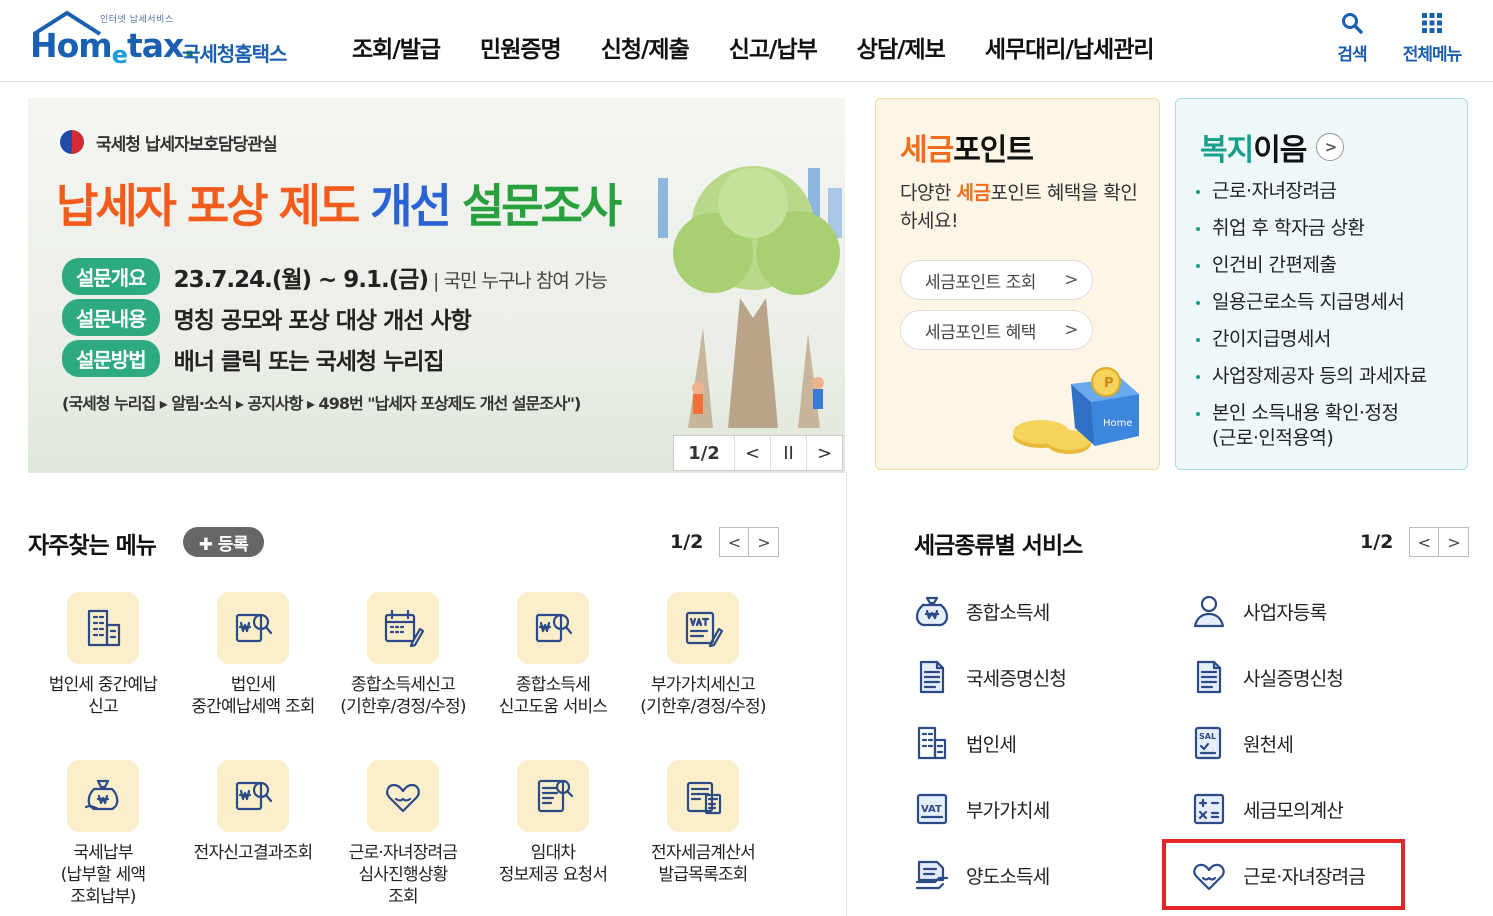  Describe the element at coordinates (788, 453) in the screenshot. I see `banner-pause-button: II` at that location.